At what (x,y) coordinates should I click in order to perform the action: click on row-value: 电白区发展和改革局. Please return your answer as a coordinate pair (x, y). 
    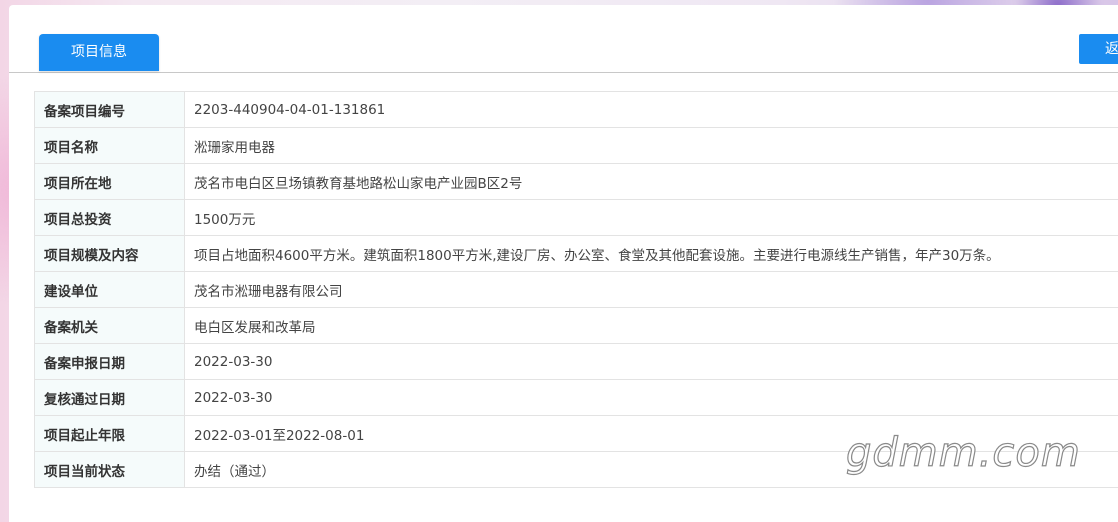
    Looking at the image, I should click on (651, 325).